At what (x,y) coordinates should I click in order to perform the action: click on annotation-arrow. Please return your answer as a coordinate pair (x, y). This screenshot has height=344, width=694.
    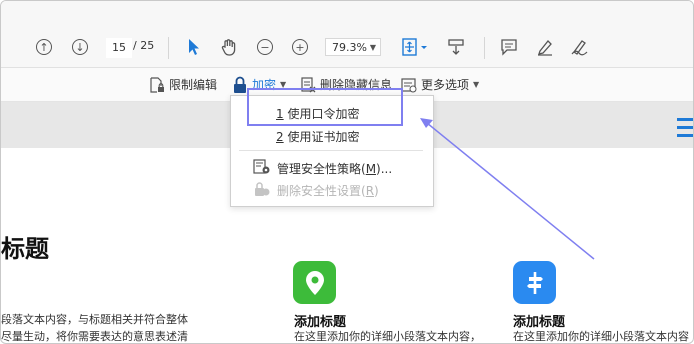
    Looking at the image, I should click on (507, 189).